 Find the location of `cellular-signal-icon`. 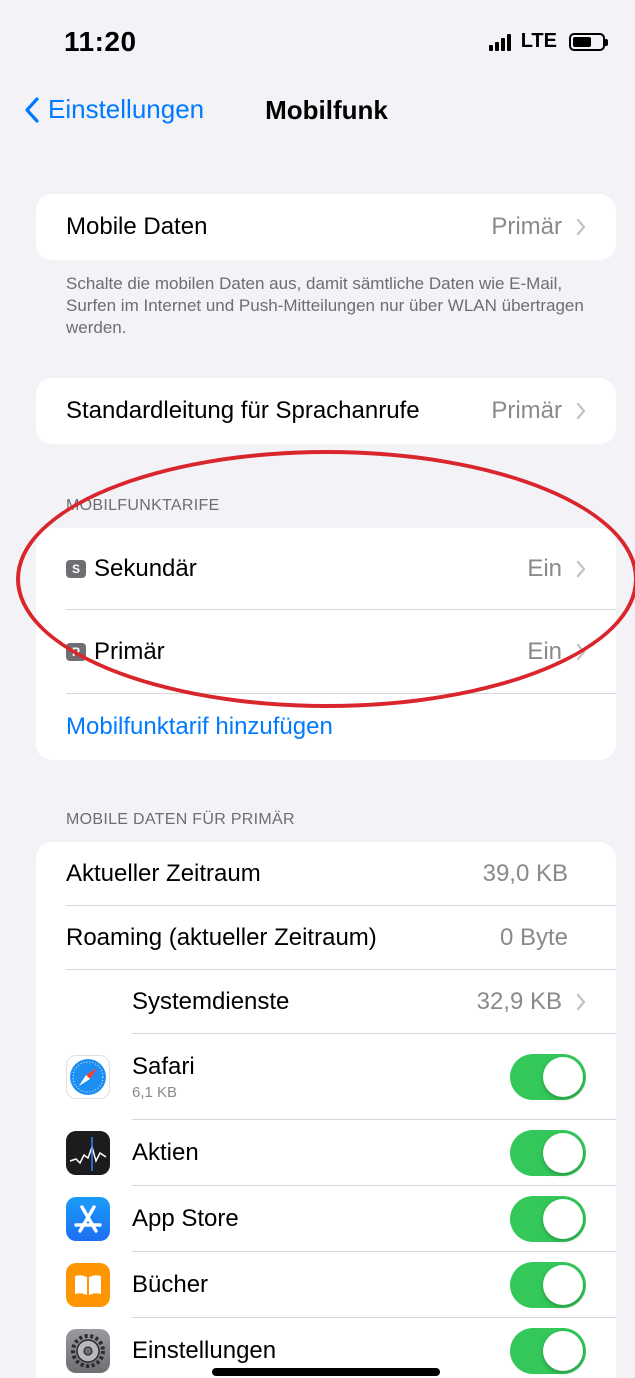

cellular-signal-icon is located at coordinates (499, 42).